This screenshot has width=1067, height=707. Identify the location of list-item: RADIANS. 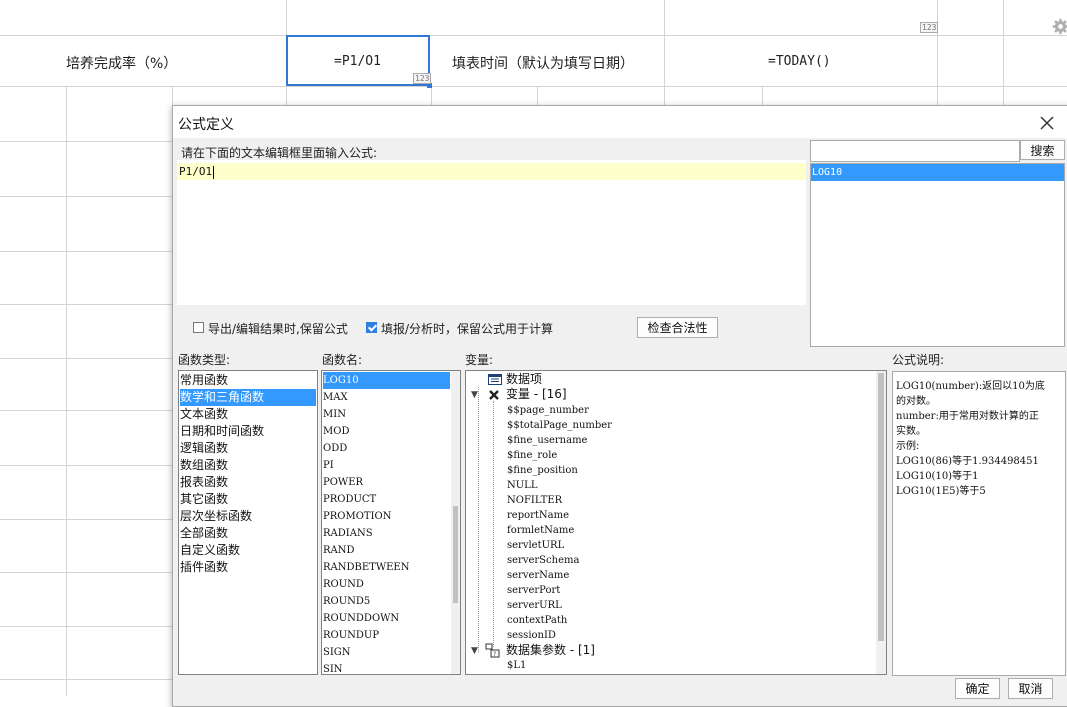
(348, 533).